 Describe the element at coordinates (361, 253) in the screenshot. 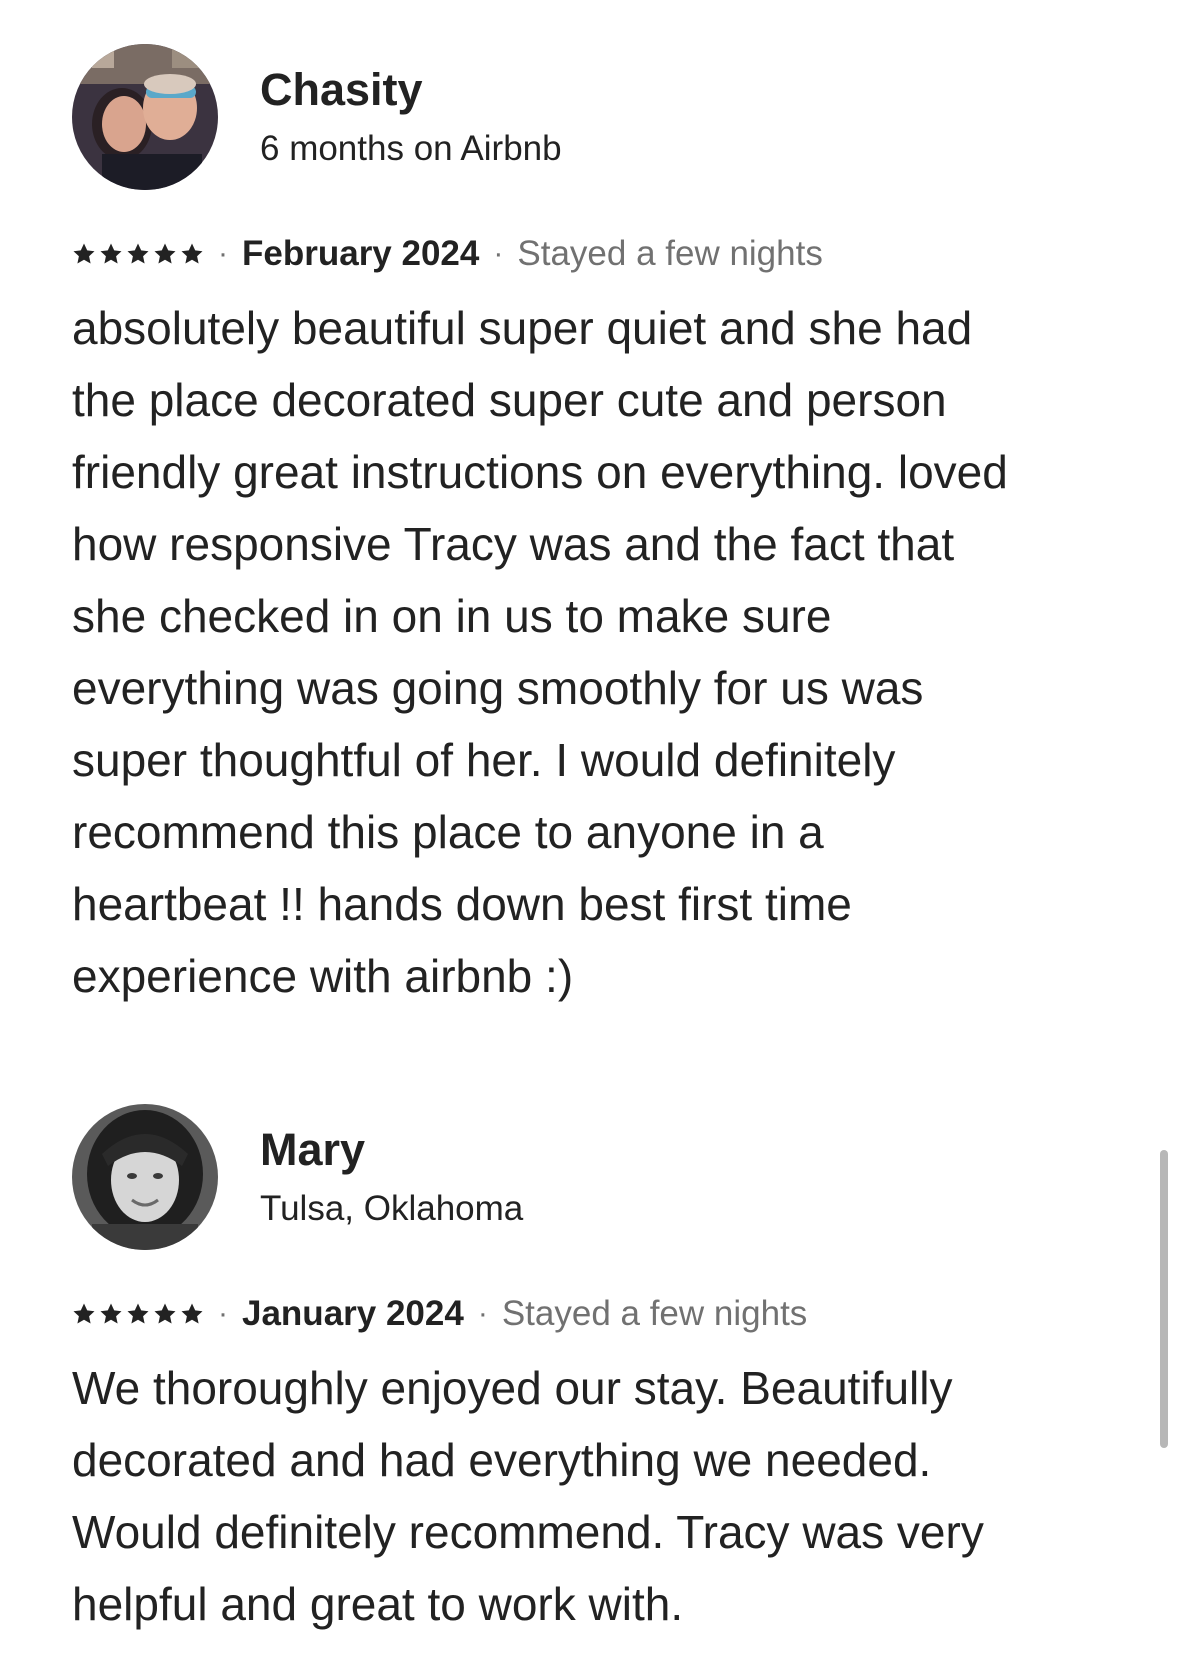

I see `review-date: February 2024` at that location.